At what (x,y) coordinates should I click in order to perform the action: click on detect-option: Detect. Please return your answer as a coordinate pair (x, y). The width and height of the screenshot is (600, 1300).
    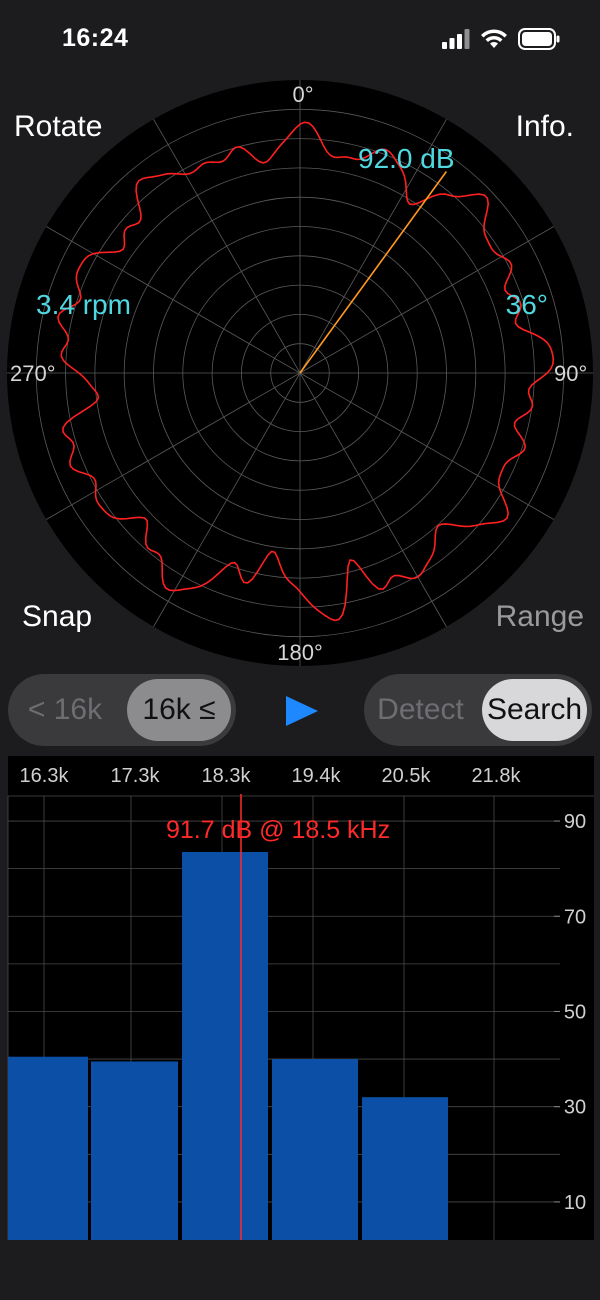
    Looking at the image, I should click on (420, 710).